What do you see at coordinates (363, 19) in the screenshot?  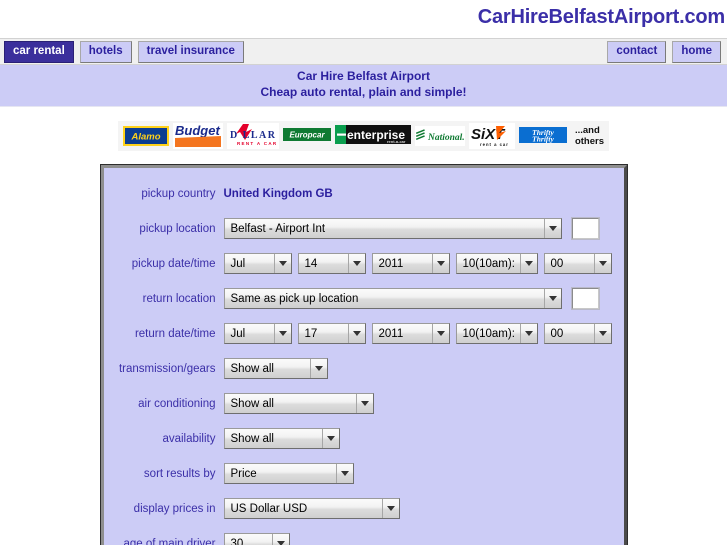 I see `brand-bar: CarHireBelfastAirport.com` at bounding box center [363, 19].